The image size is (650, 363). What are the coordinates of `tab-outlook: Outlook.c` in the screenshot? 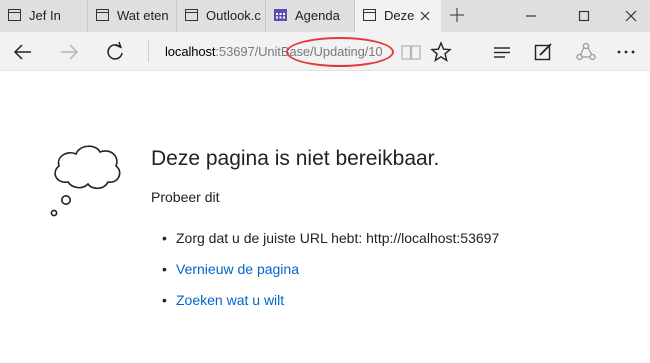 It's located at (221, 16).